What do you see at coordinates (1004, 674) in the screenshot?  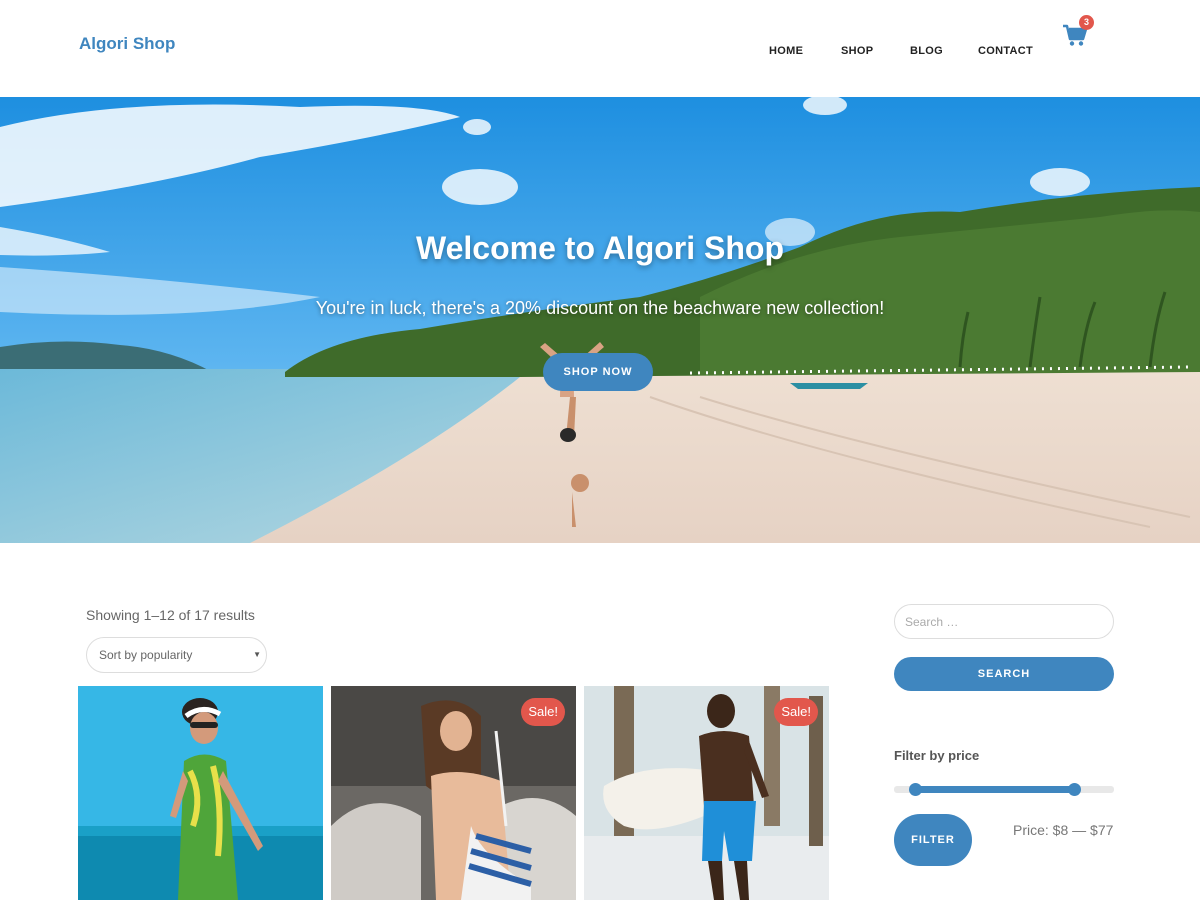 I see `search-button: SEARCH` at bounding box center [1004, 674].